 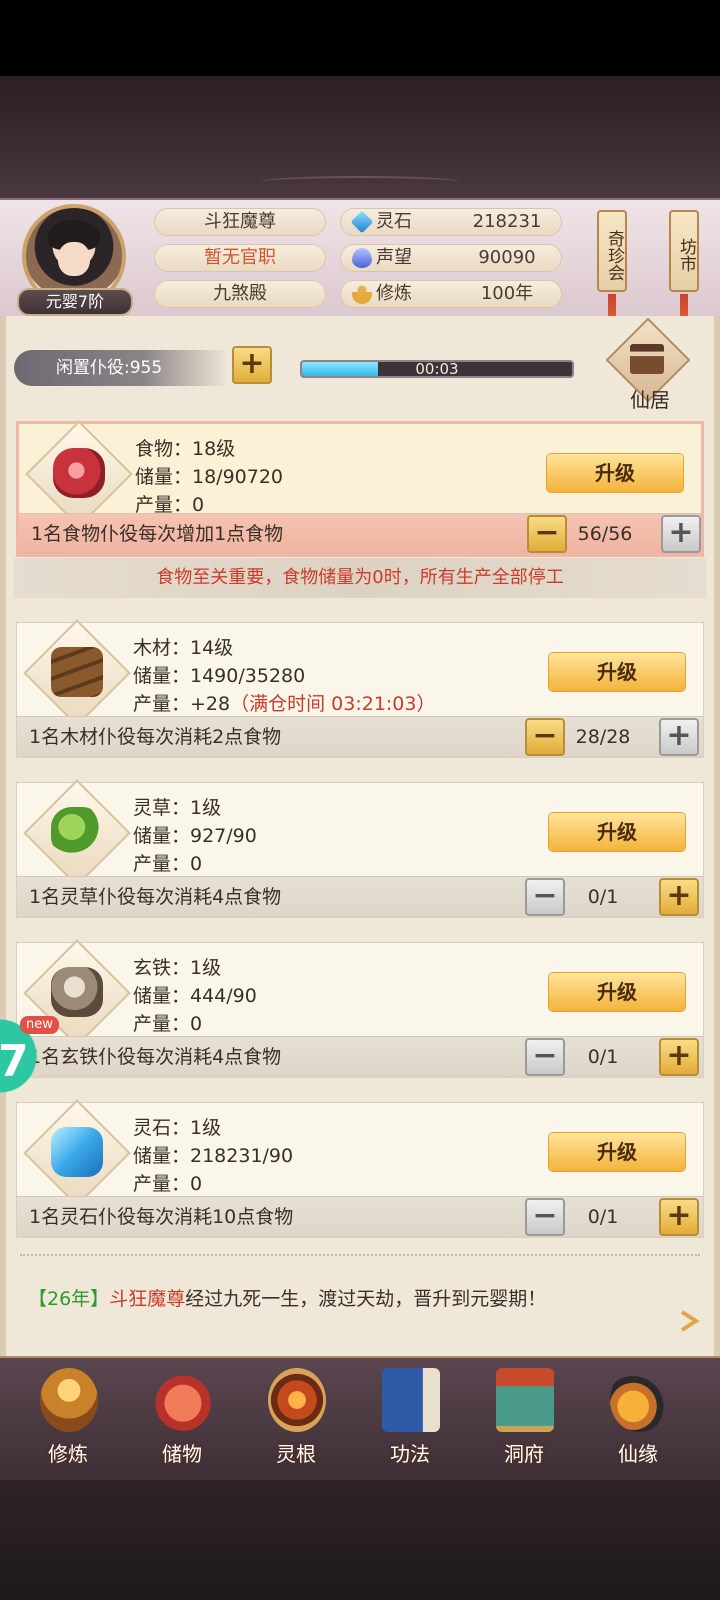 I want to click on residence-icon, so click(x=647, y=359).